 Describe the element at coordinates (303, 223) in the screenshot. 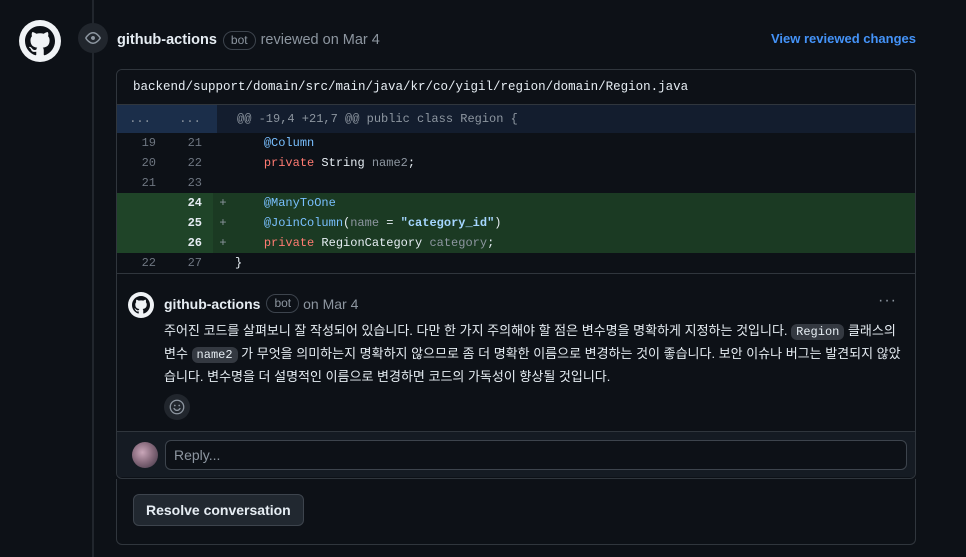

I see `code-token: @JoinColumn` at that location.